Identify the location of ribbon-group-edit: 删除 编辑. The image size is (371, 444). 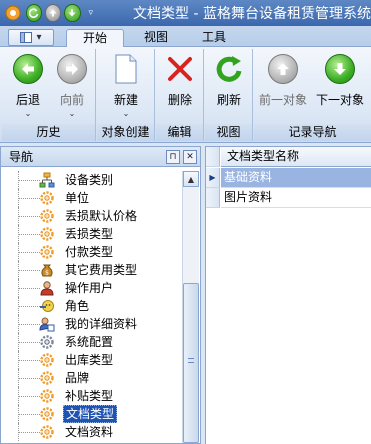
(180, 95).